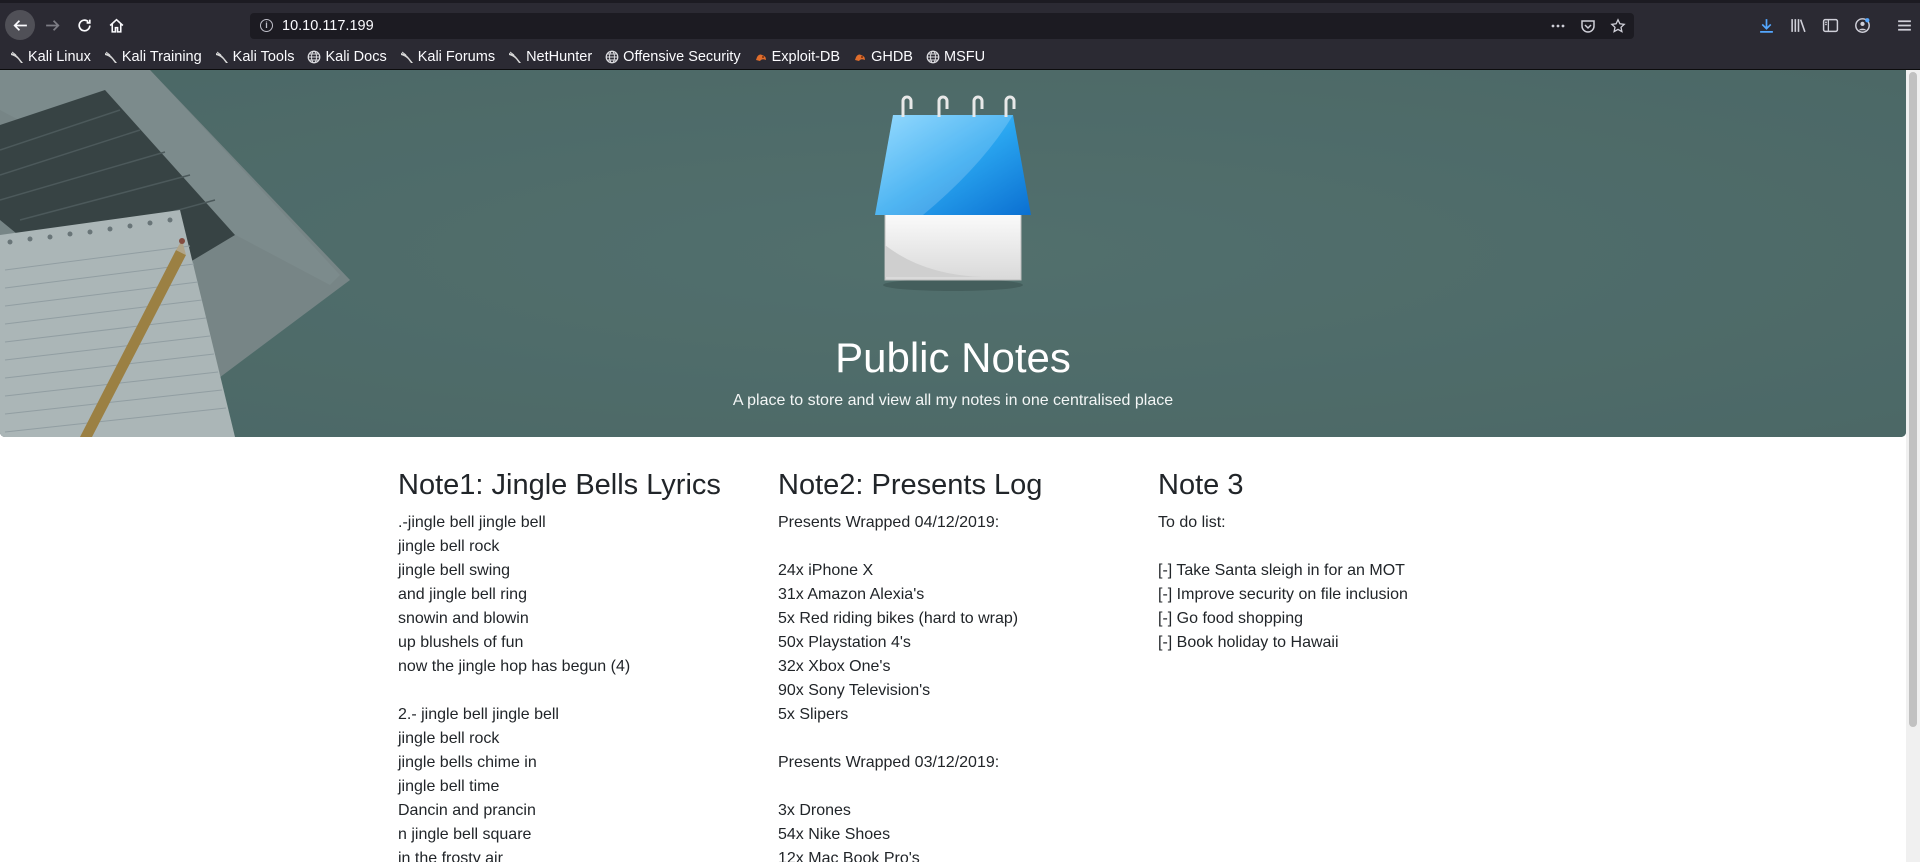  I want to click on url-actions, so click(1588, 26).